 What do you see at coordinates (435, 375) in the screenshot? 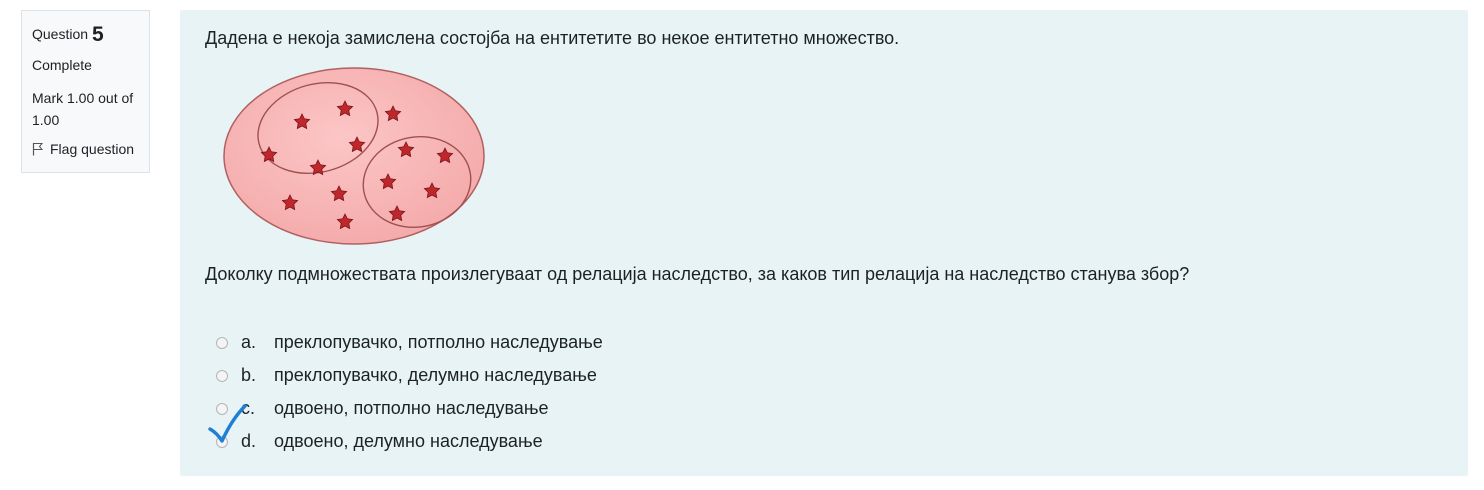
I see `answer-text: преклопувачко, делумно наследување` at bounding box center [435, 375].